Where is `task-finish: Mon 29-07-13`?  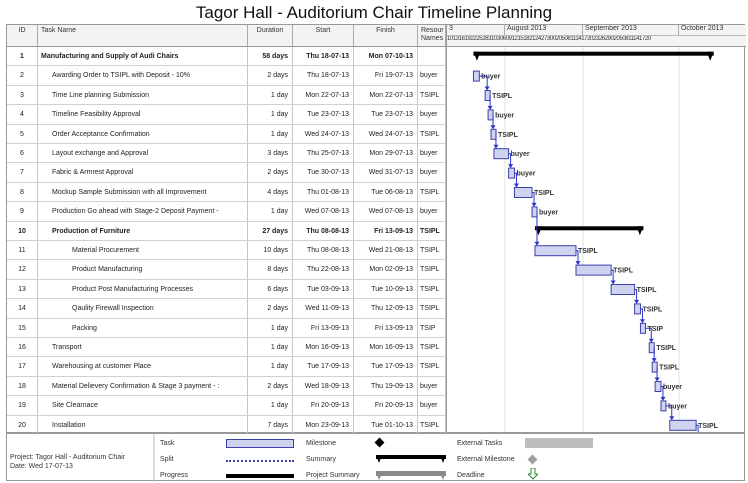 task-finish: Mon 29-07-13 is located at coordinates (386, 153).